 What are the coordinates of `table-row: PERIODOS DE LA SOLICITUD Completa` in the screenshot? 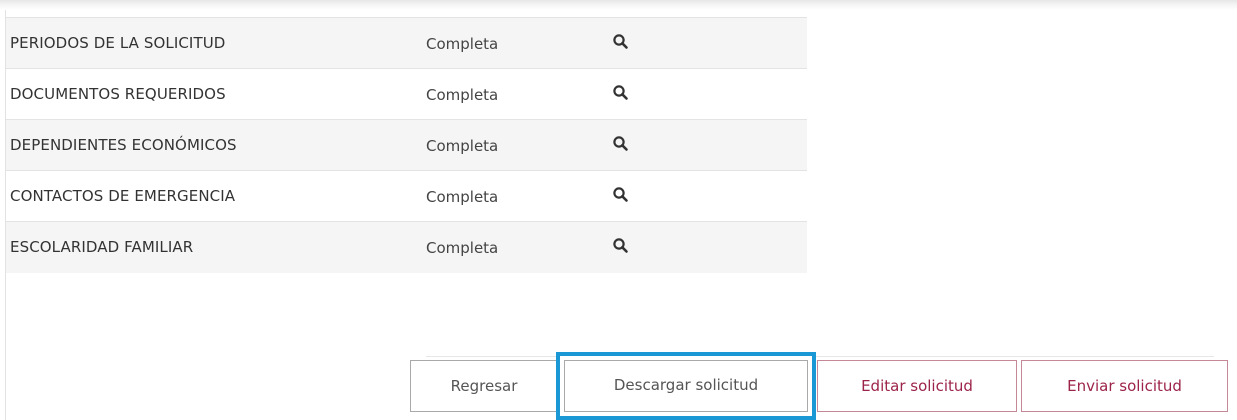 It's located at (406, 43).